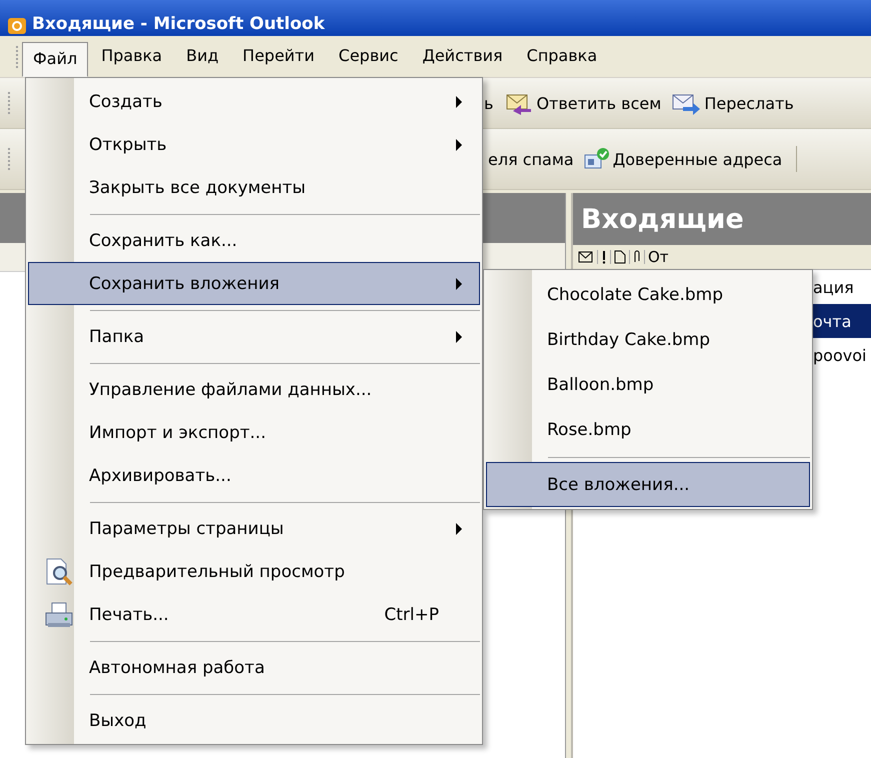 This screenshot has height=758, width=871. What do you see at coordinates (597, 159) in the screenshot?
I see `address-check-icon` at bounding box center [597, 159].